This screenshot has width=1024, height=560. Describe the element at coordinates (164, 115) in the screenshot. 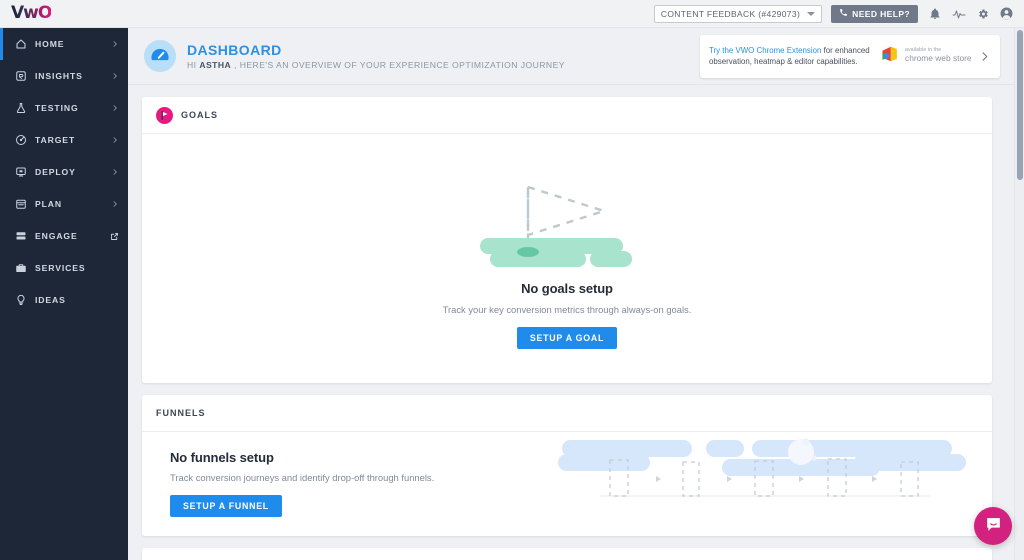

I see `goal-flag-icon` at that location.